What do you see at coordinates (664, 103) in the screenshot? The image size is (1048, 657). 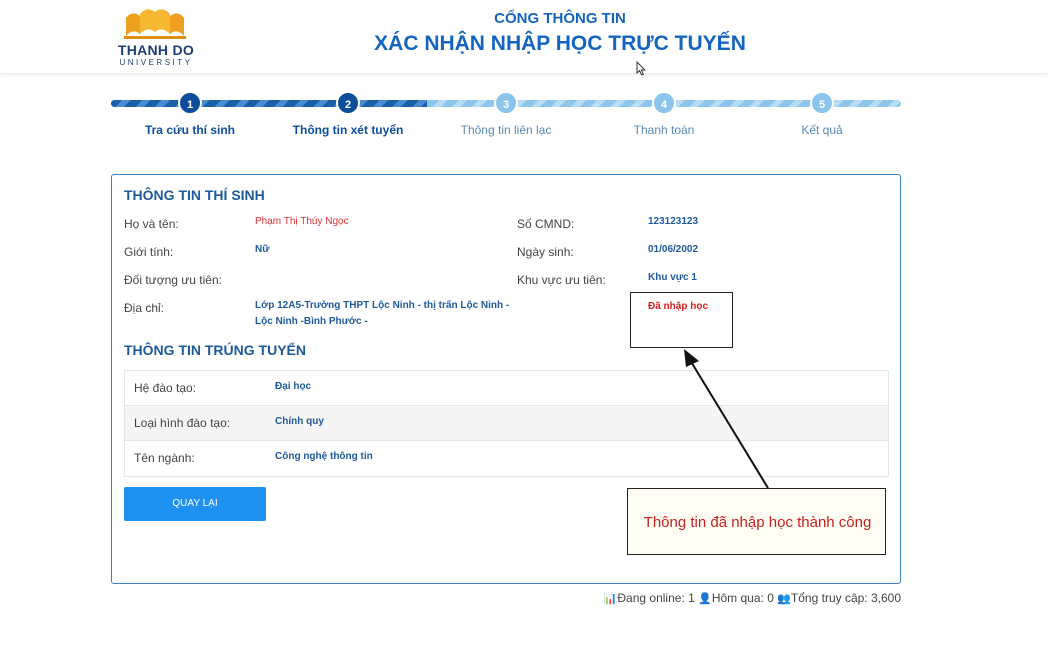 I see `step-4-number: 4` at bounding box center [664, 103].